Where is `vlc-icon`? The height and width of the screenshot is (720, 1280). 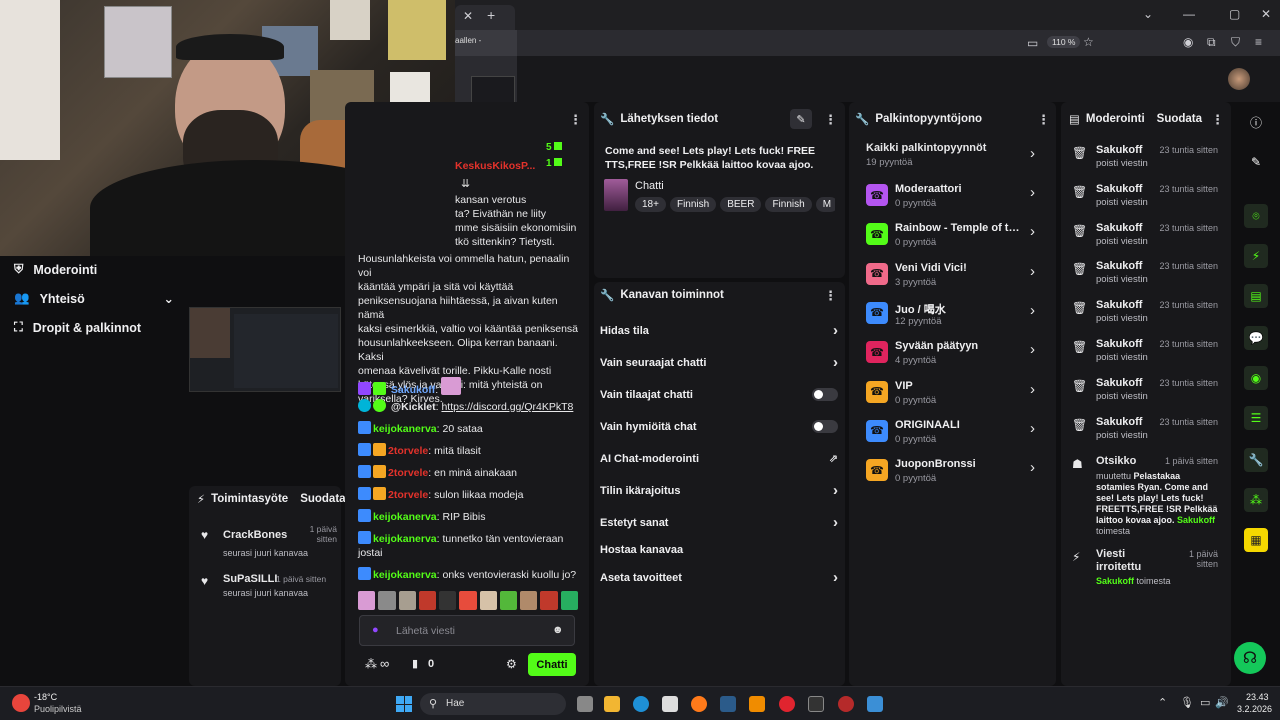 vlc-icon is located at coordinates (757, 704).